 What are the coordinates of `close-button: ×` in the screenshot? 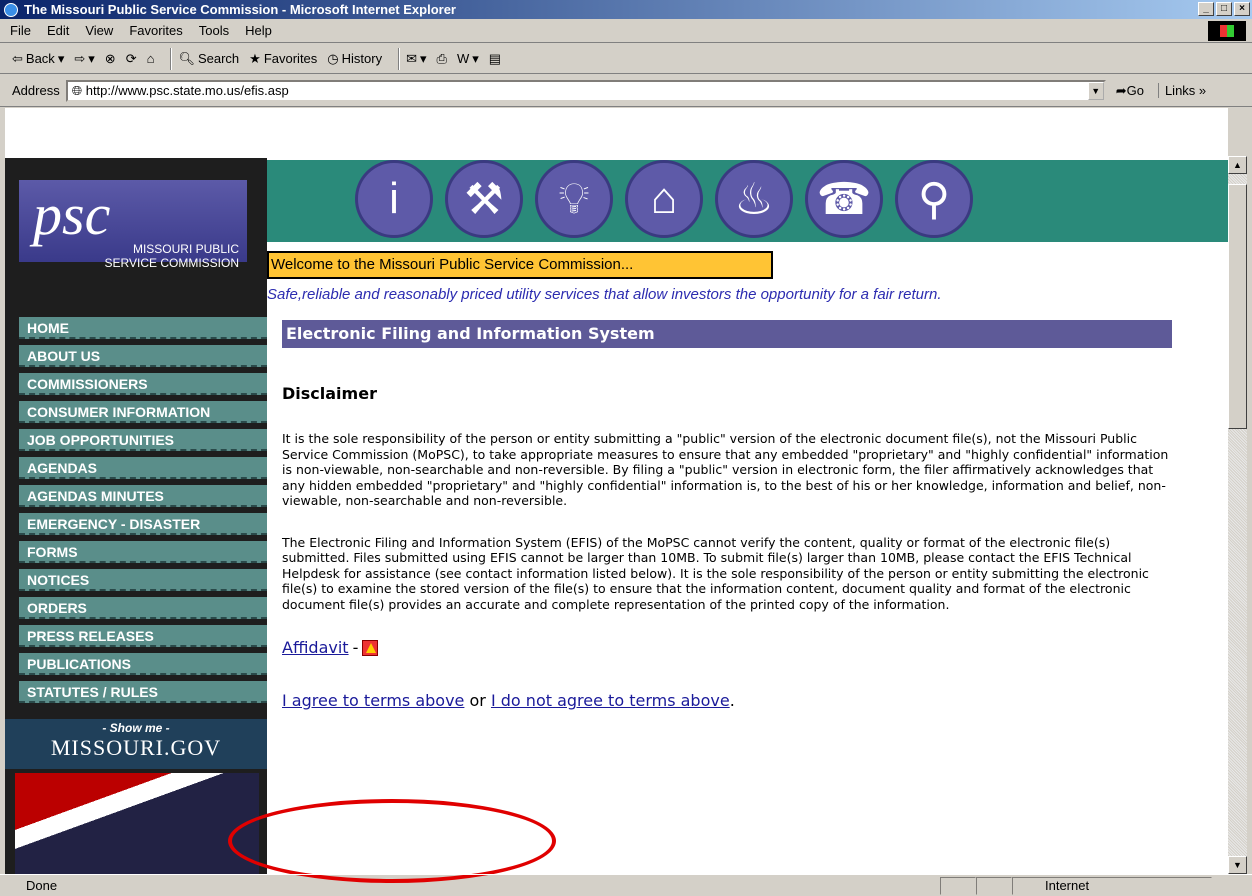 It's located at (1242, 9).